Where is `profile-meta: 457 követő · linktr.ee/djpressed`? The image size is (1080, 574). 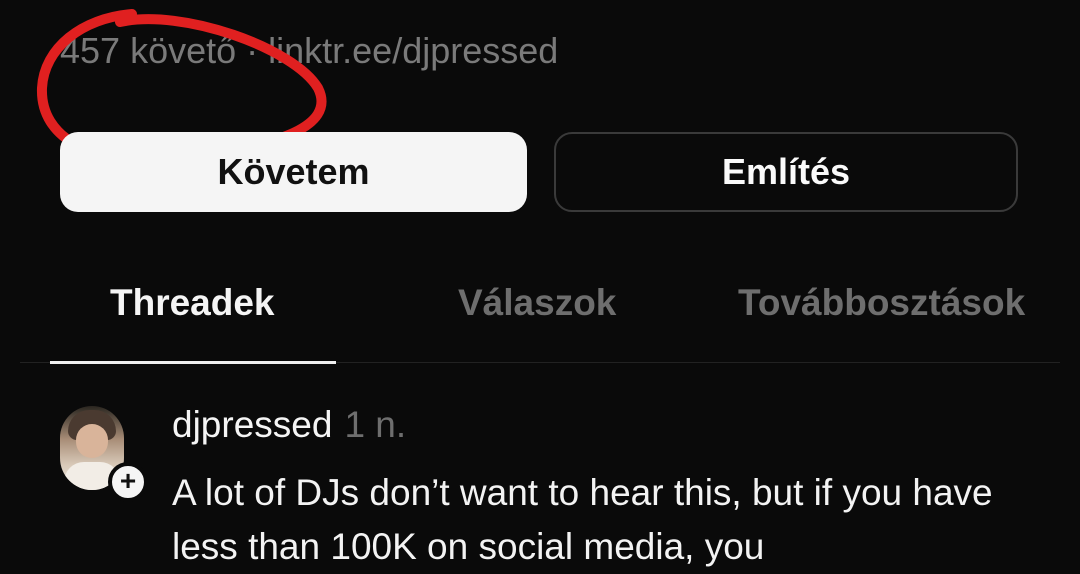
profile-meta: 457 követő · linktr.ee/djpressed is located at coordinates (309, 51).